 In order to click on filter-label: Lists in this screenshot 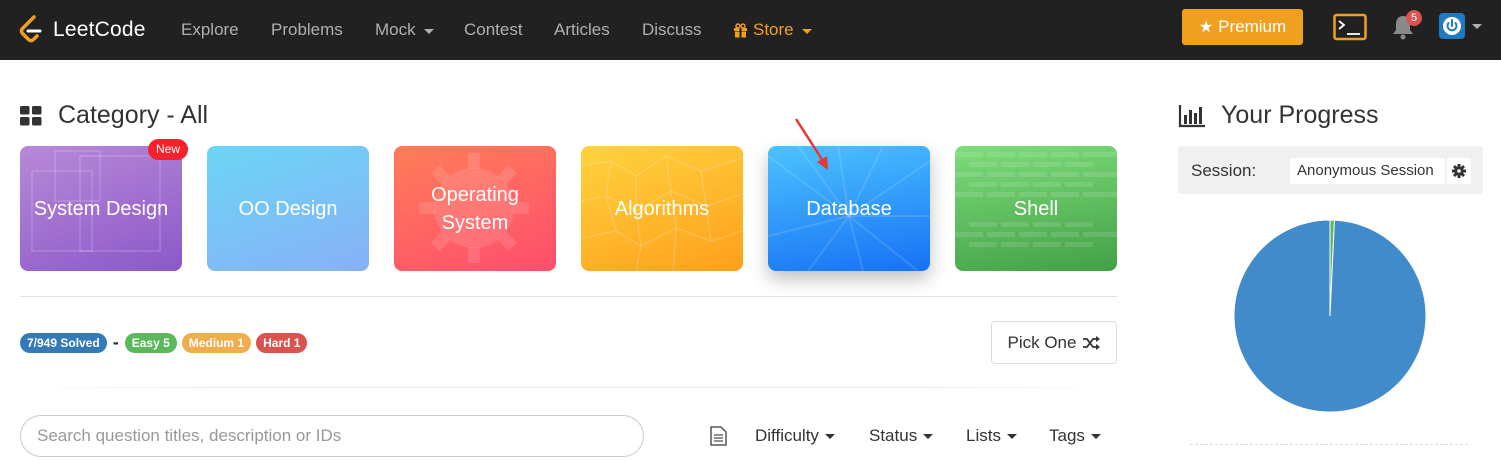, I will do `click(983, 435)`.